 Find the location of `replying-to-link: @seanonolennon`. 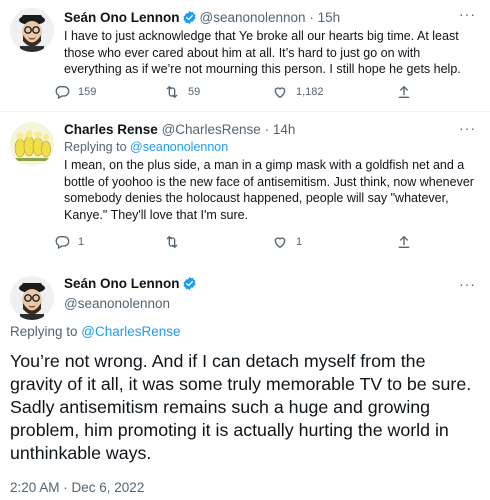

replying-to-link: @seanonolennon is located at coordinates (179, 147).